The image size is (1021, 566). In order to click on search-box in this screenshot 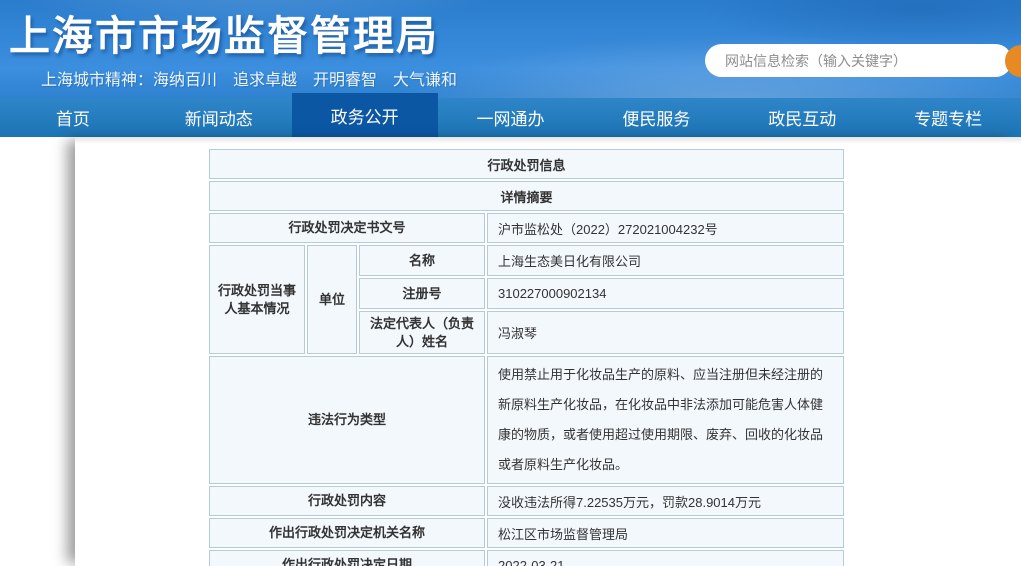, I will do `click(858, 60)`.